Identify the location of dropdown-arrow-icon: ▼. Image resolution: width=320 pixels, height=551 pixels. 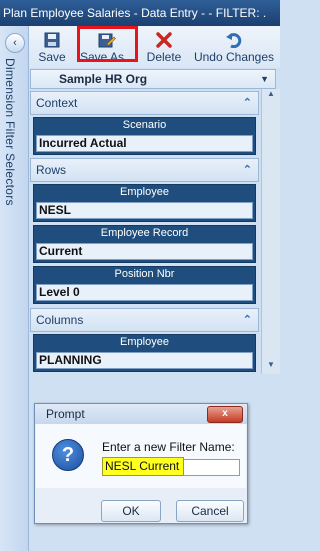
(264, 79).